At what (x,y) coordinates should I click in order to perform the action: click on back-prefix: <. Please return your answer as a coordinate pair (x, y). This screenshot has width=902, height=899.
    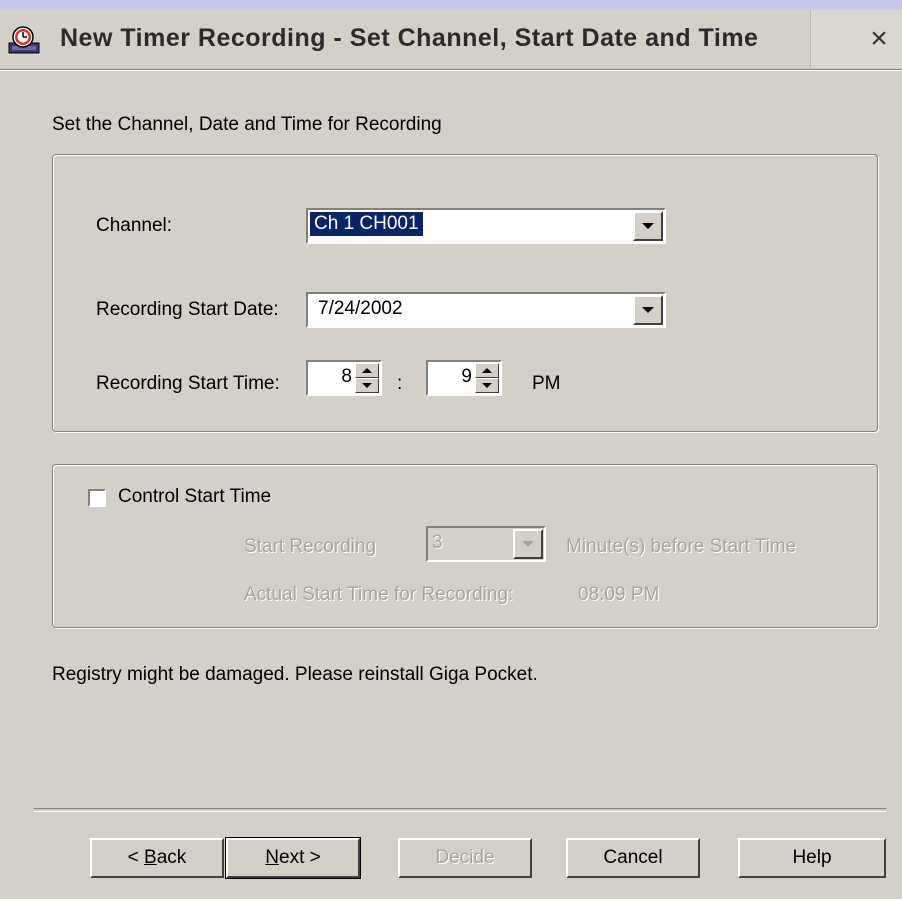
    Looking at the image, I should click on (136, 857).